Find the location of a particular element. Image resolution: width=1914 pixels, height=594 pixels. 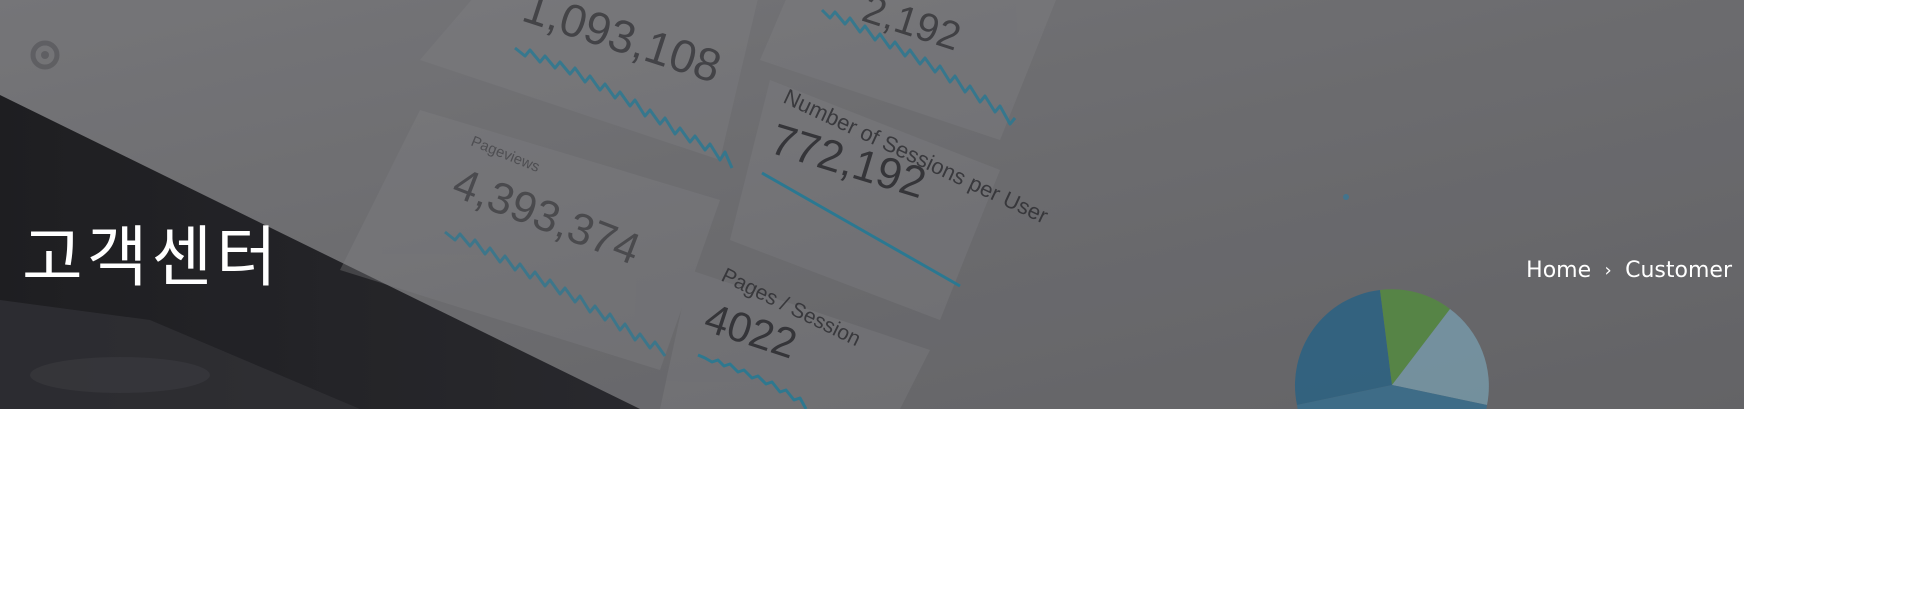

page-title: 고객센터 is located at coordinates (151, 257).